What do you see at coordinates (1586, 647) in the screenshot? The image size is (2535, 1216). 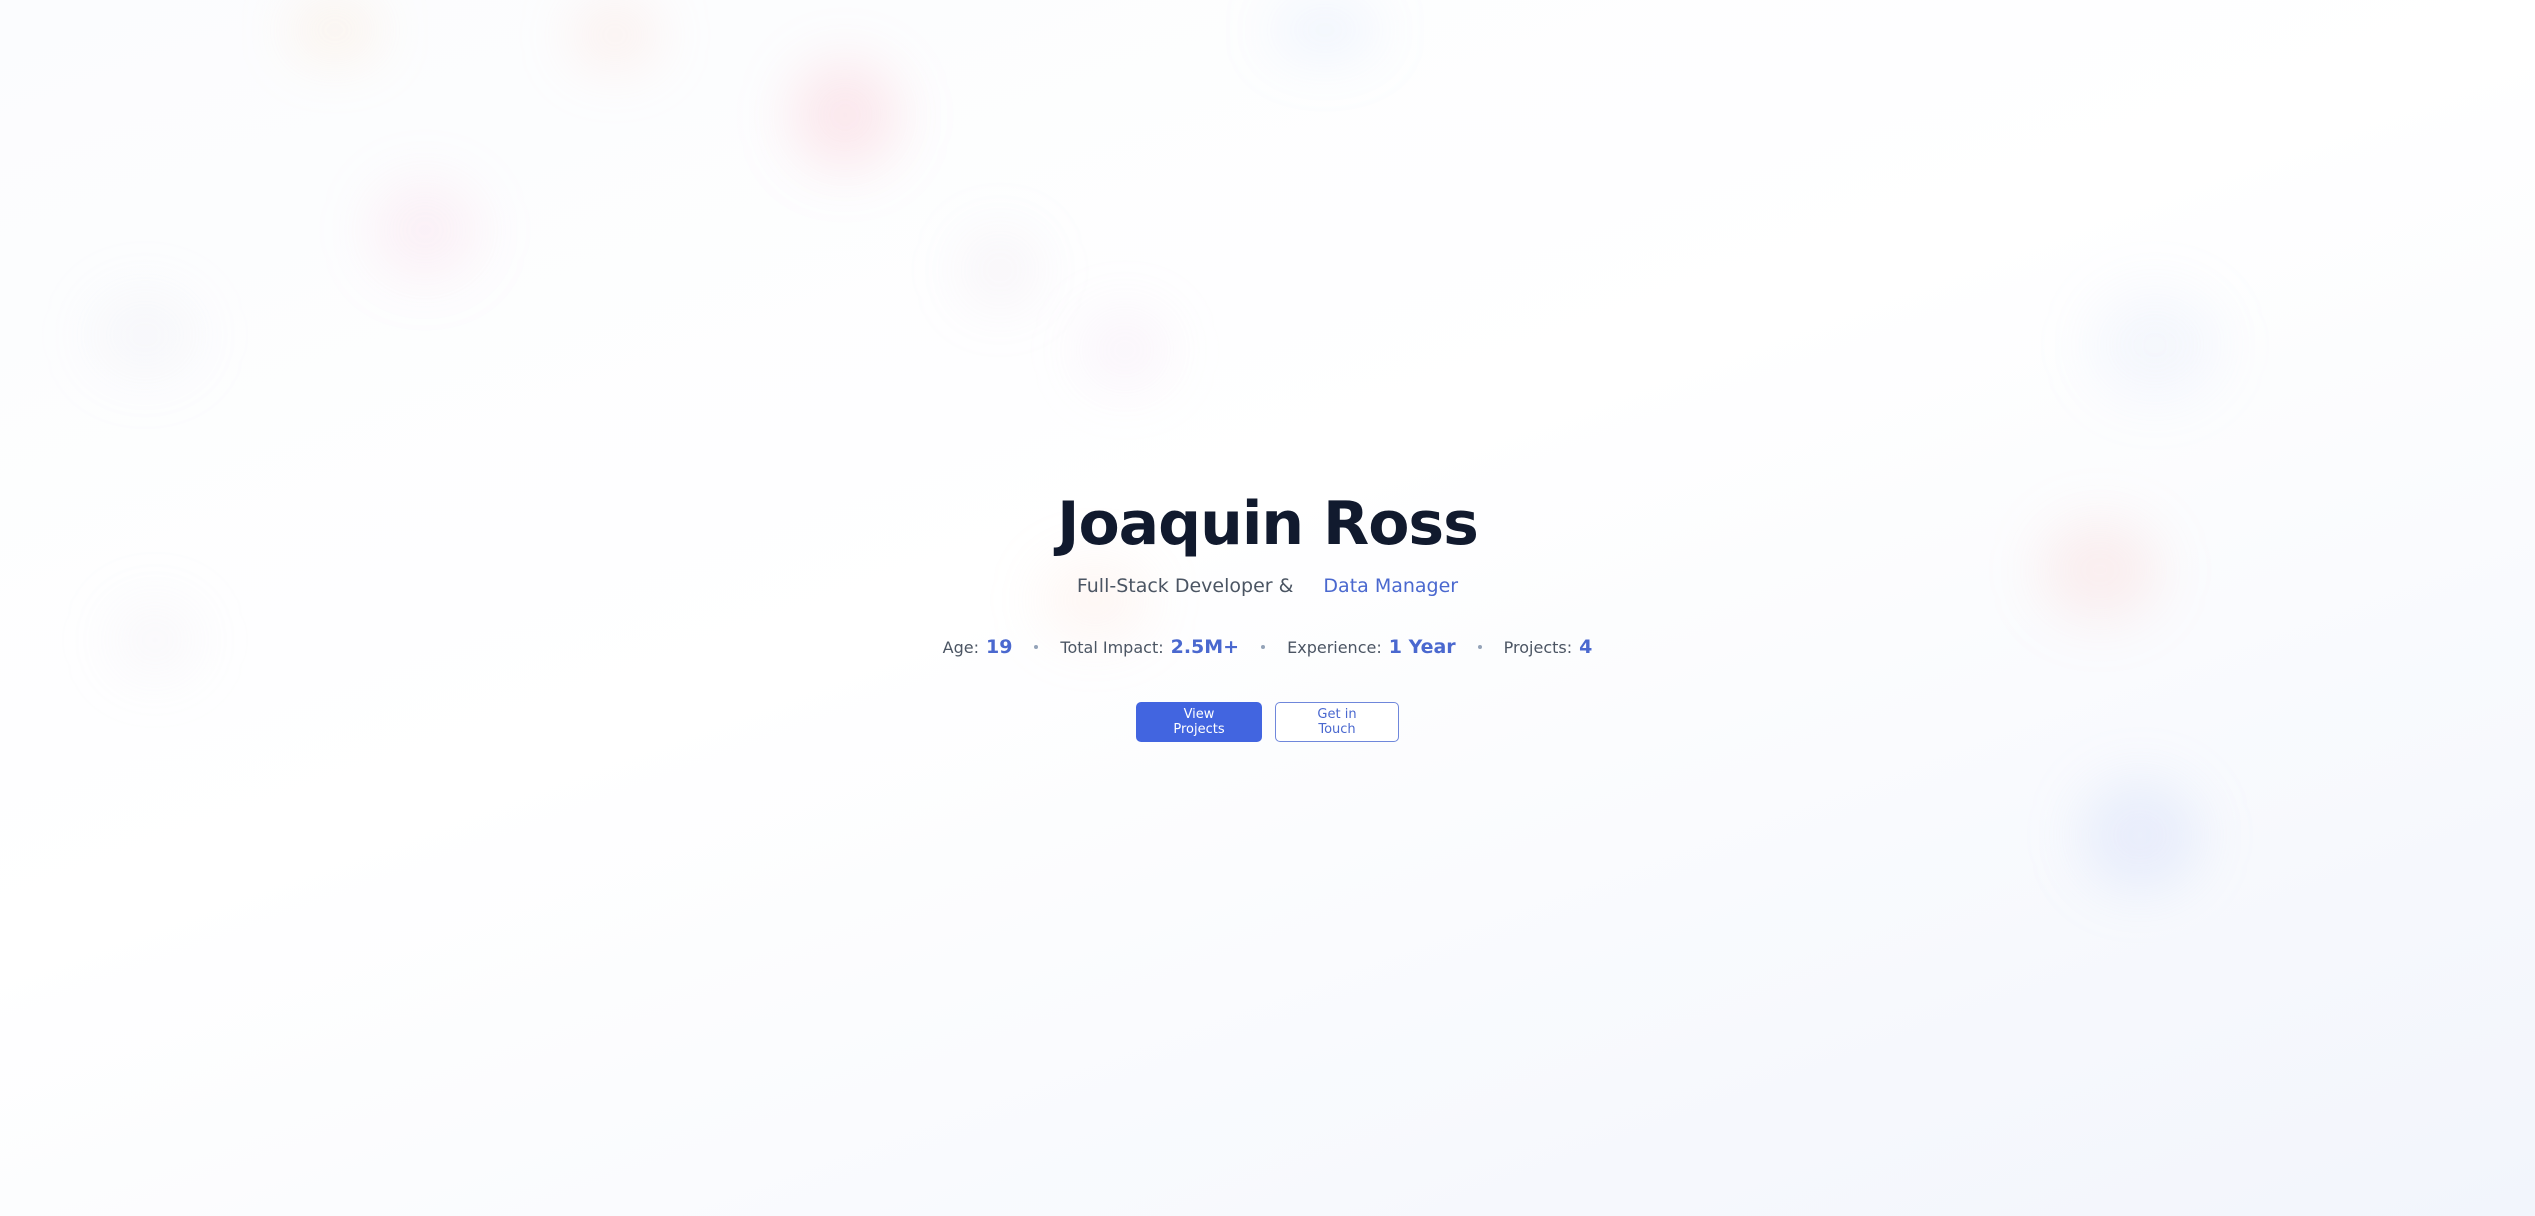 I see `stat-value: 4` at bounding box center [1586, 647].